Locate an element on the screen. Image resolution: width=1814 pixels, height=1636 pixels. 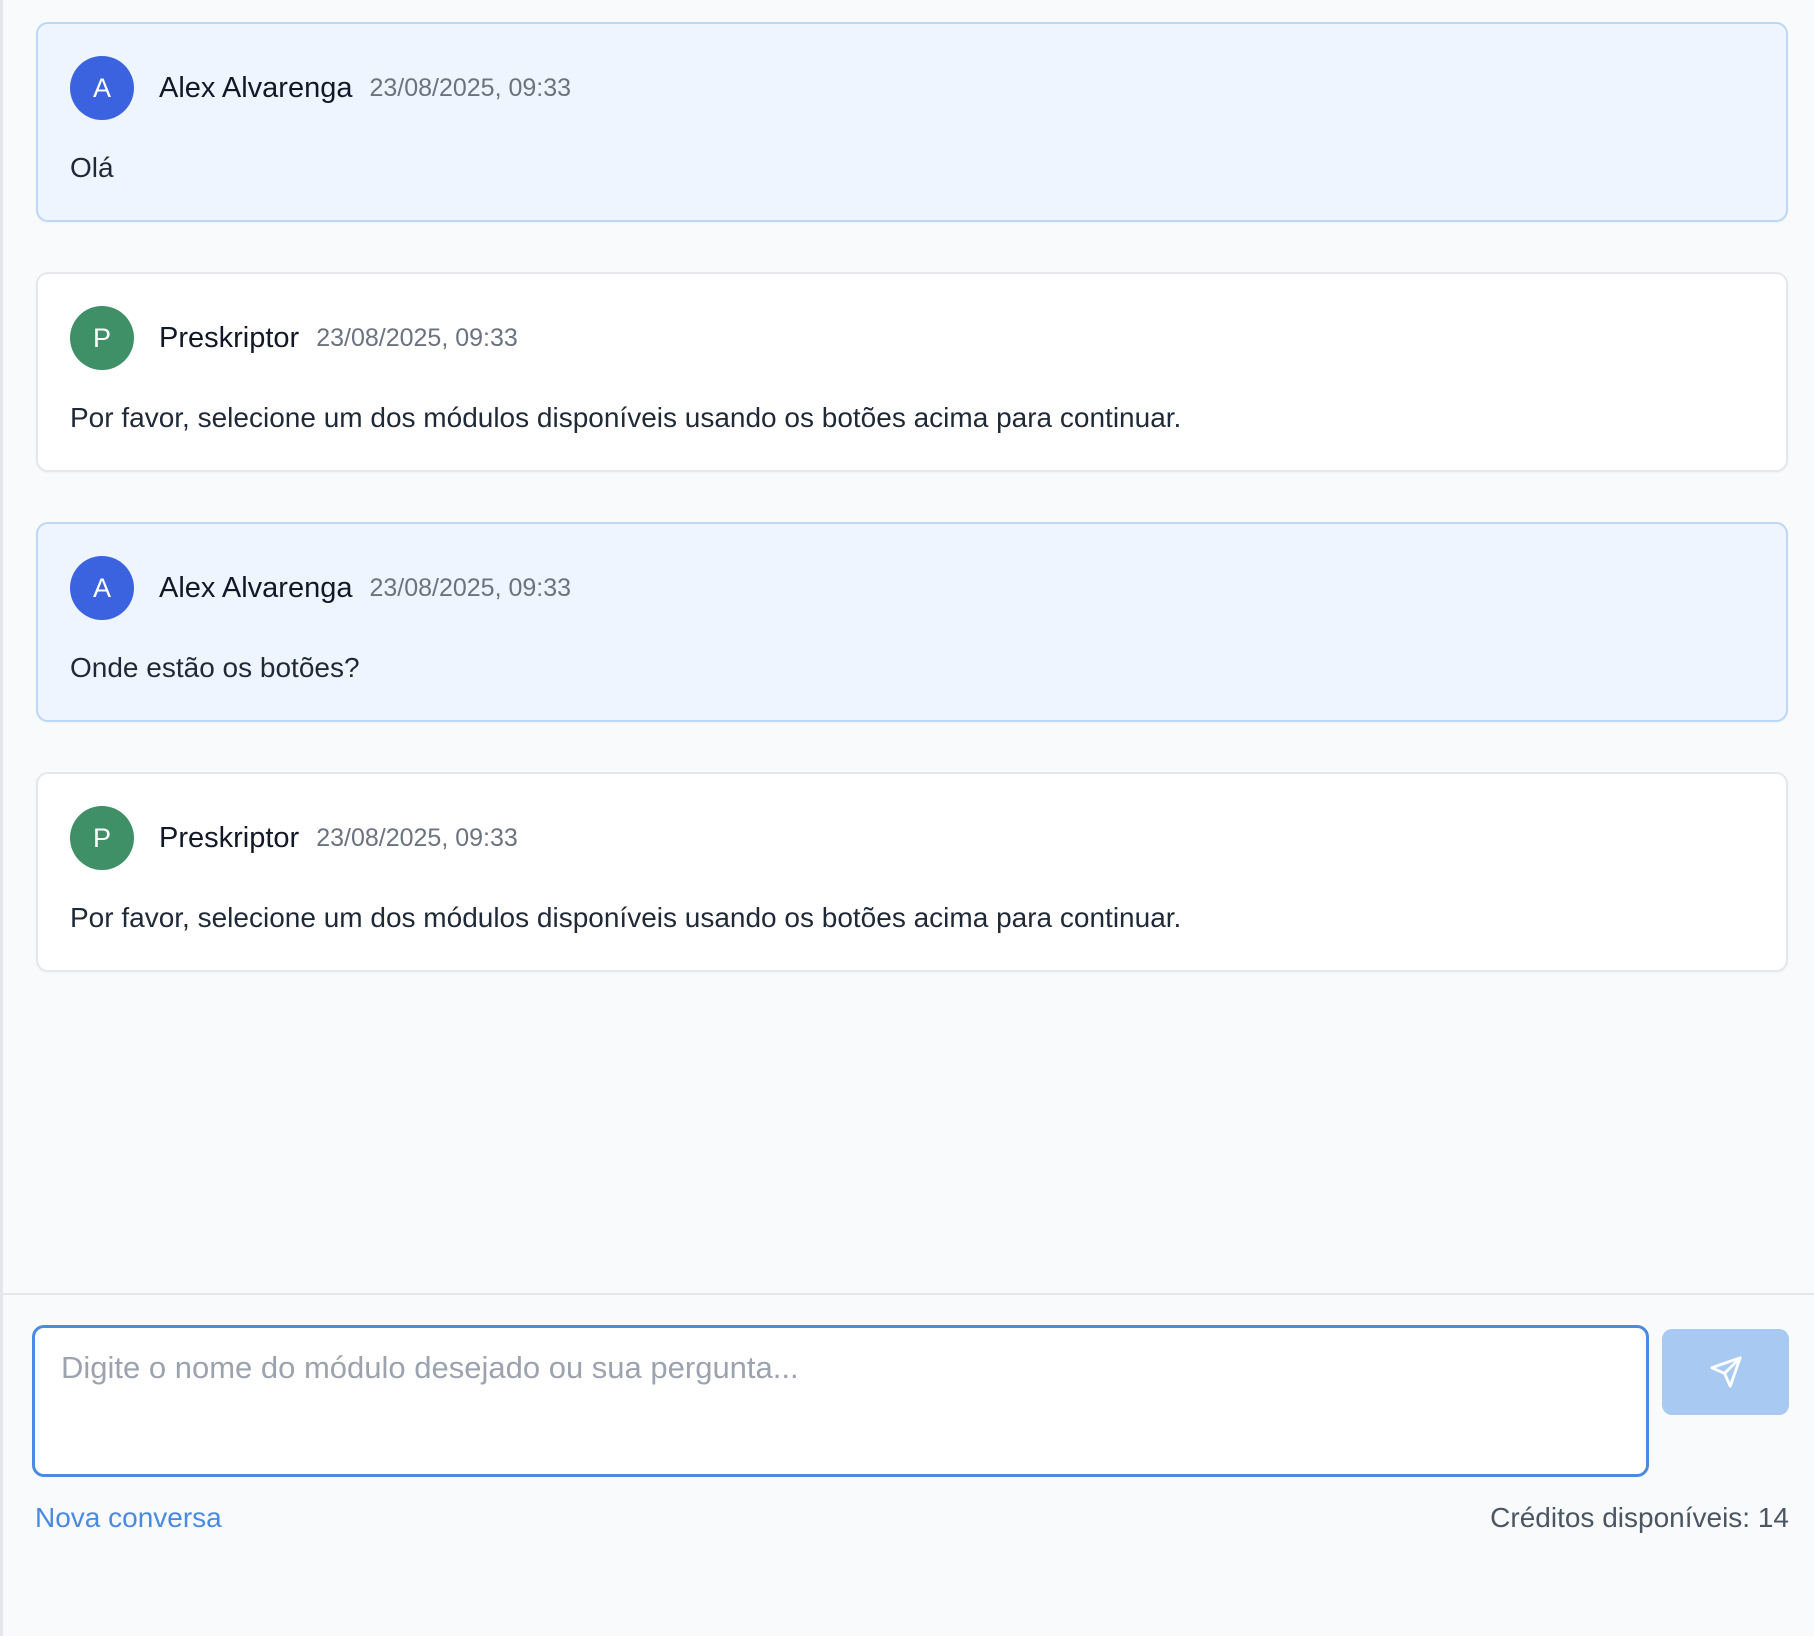
message-input is located at coordinates (840, 1401).